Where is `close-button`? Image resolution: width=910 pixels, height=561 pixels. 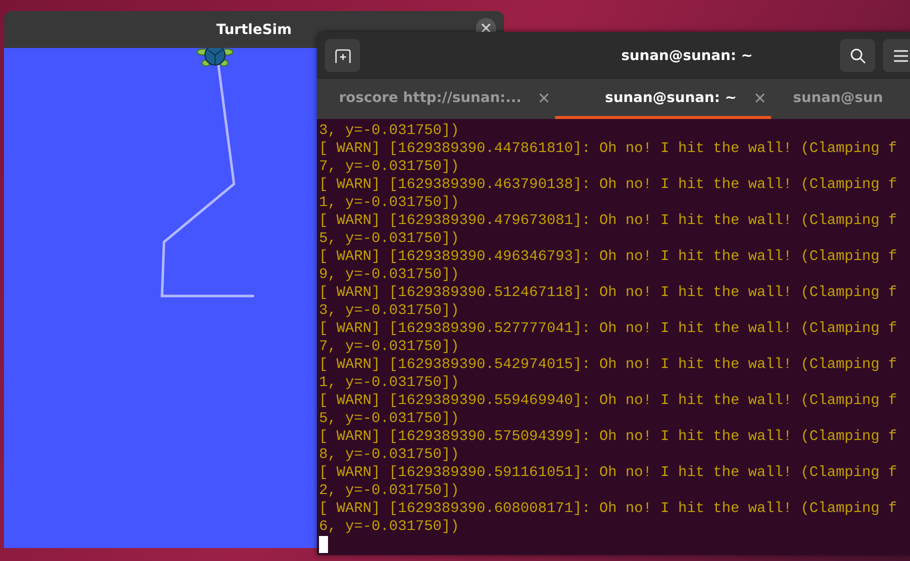
close-button is located at coordinates (486, 25).